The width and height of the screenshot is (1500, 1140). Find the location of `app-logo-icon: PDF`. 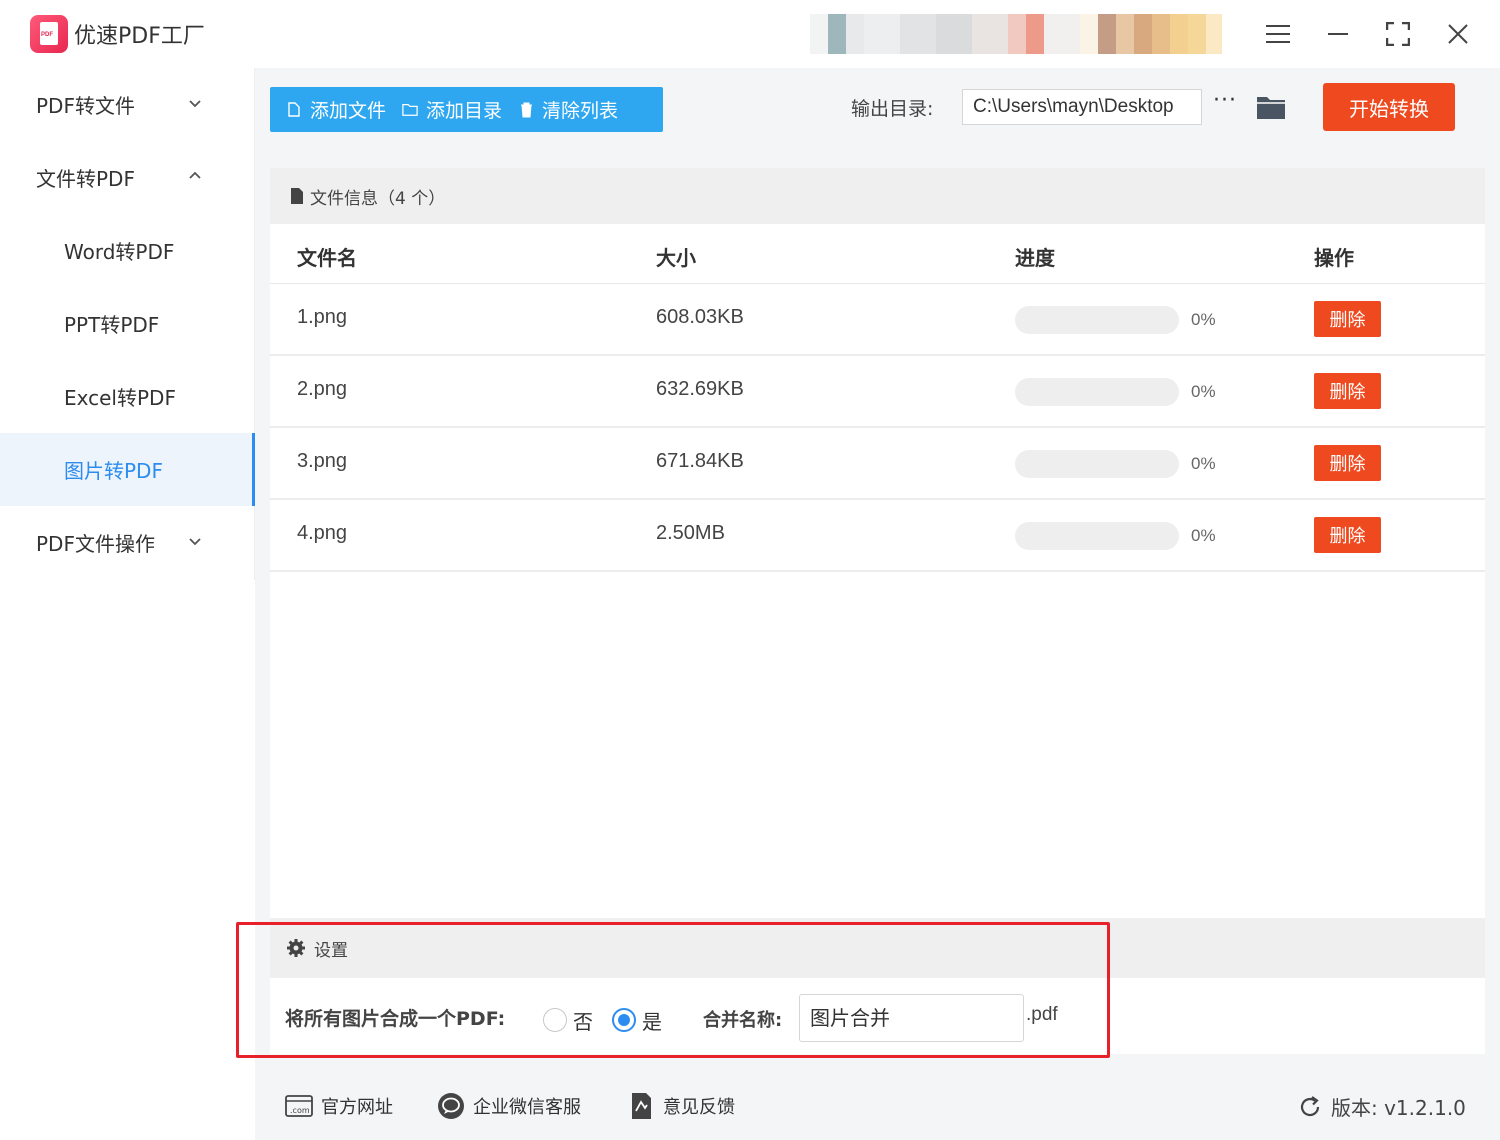

app-logo-icon: PDF is located at coordinates (49, 34).